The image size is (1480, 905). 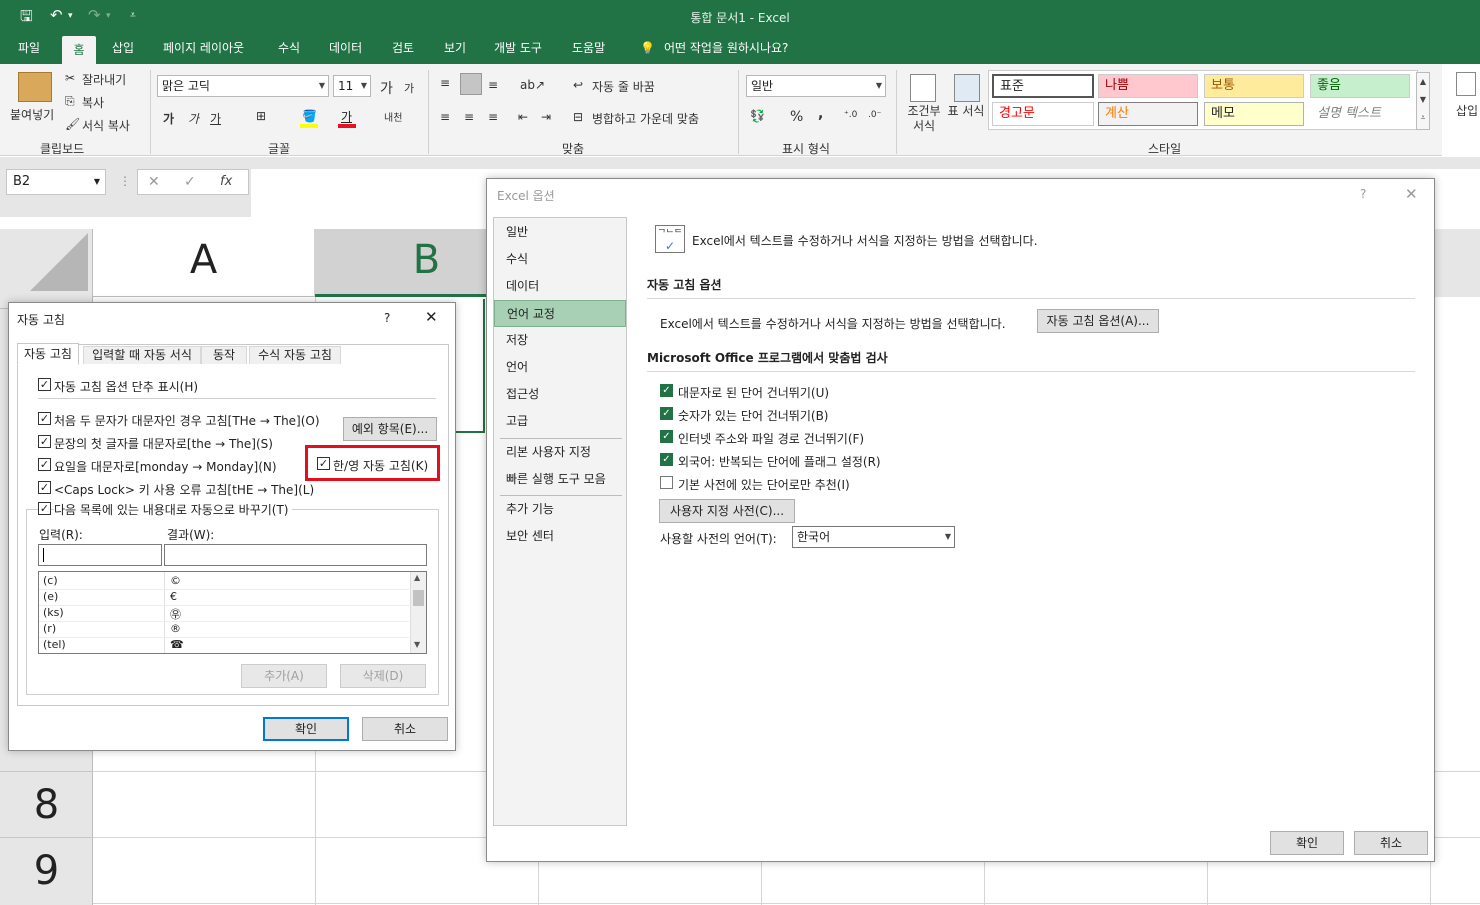 I want to click on ok-button: 확인, so click(x=306, y=729).